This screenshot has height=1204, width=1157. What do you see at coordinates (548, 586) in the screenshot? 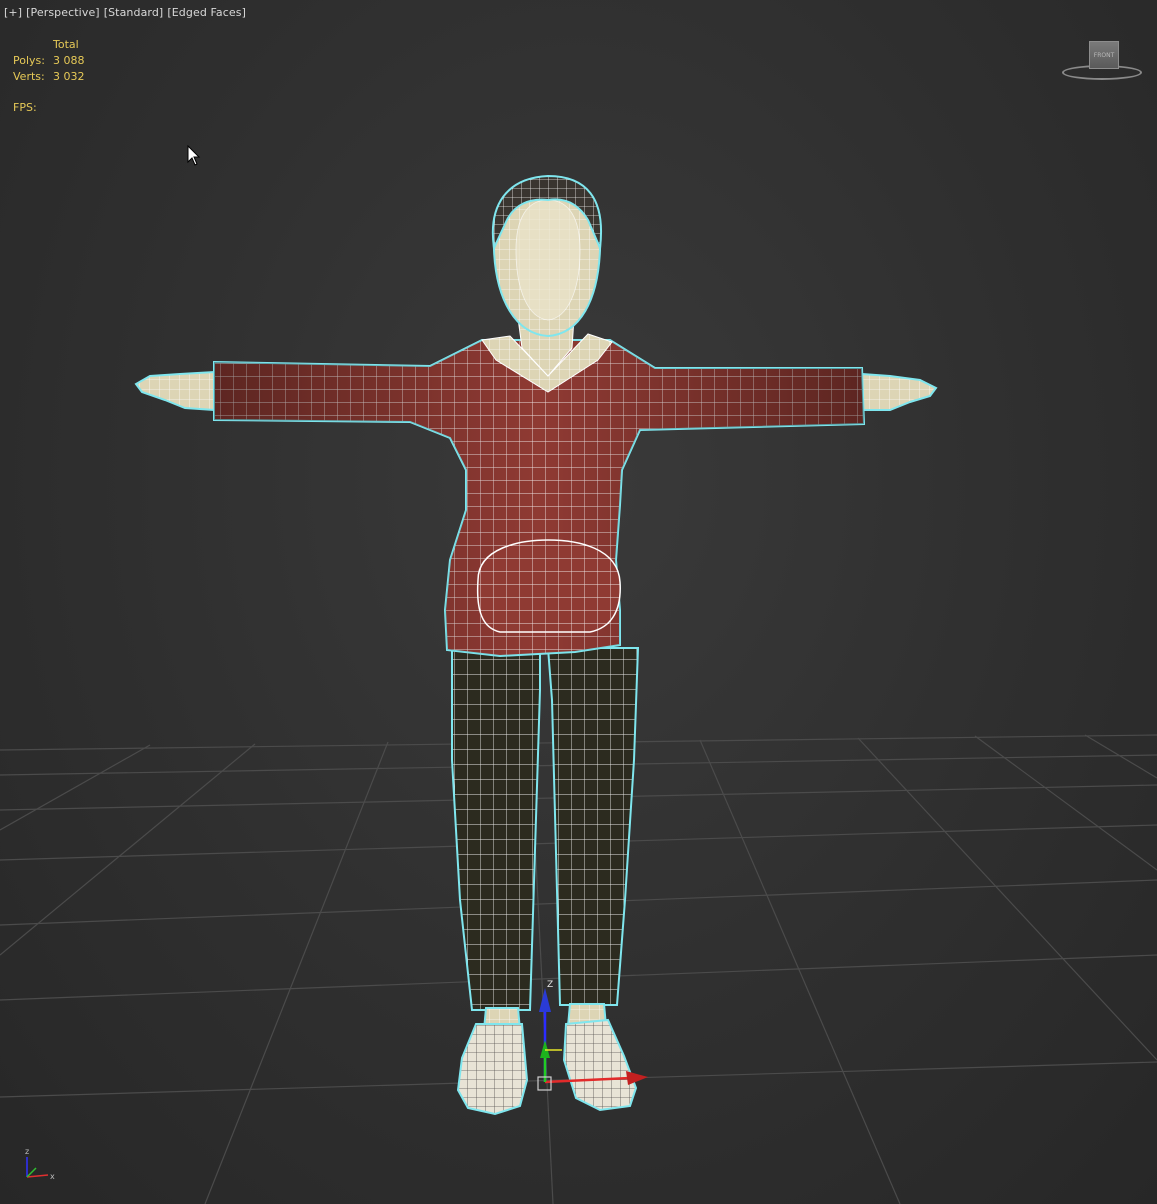
I see `hoodie-pocket` at bounding box center [548, 586].